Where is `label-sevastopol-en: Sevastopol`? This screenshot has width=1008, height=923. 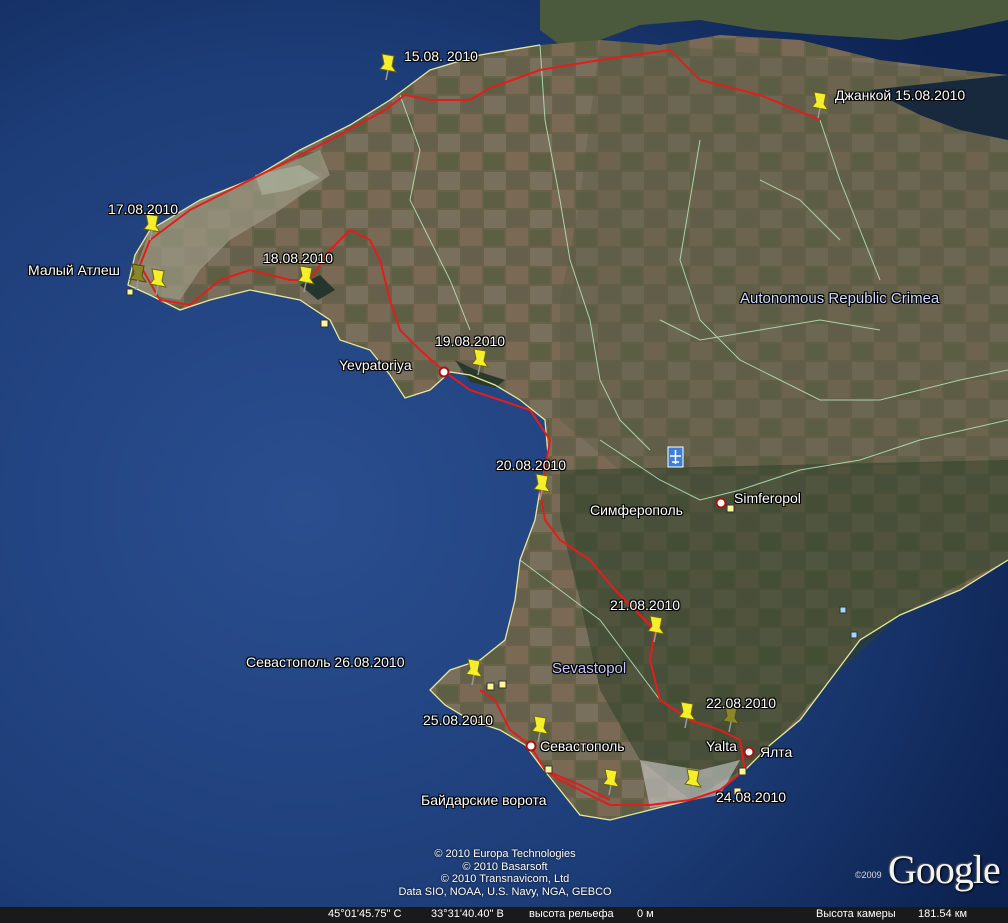
label-sevastopol-en: Sevastopol is located at coordinates (589, 668).